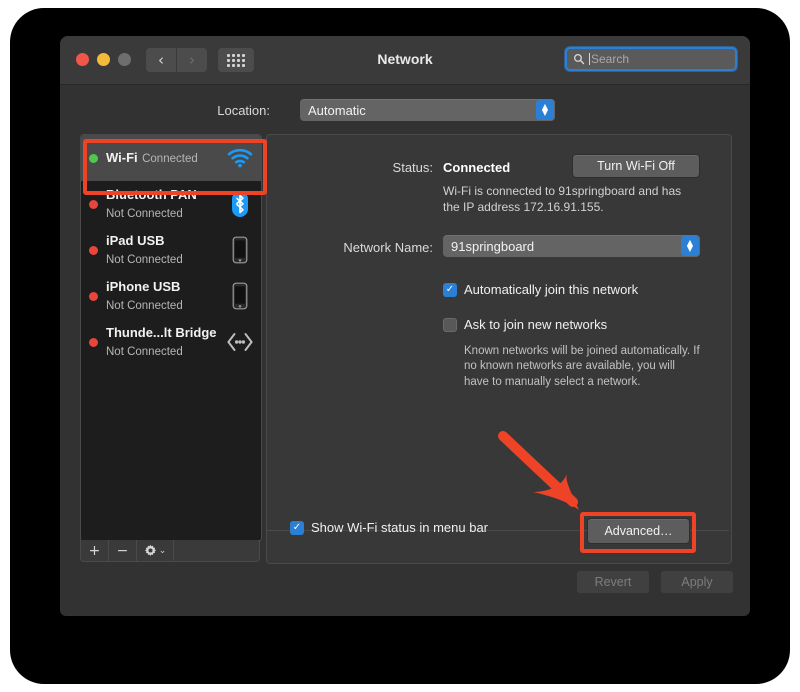  I want to click on sidebar-item-label: Wi-Fi, so click(122, 157).